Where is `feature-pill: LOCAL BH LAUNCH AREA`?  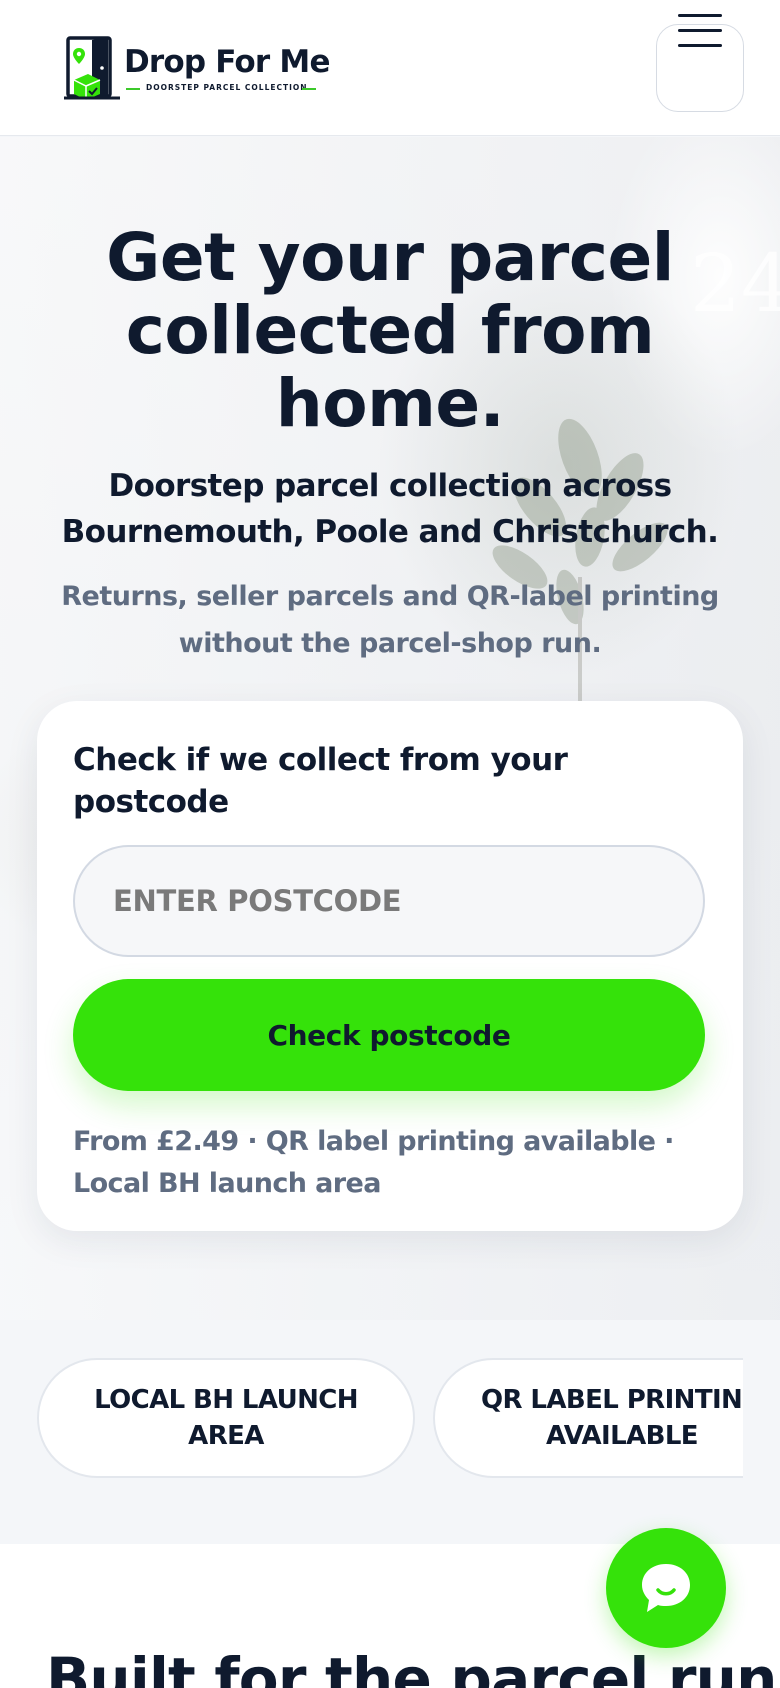 feature-pill: LOCAL BH LAUNCH AREA is located at coordinates (226, 1418).